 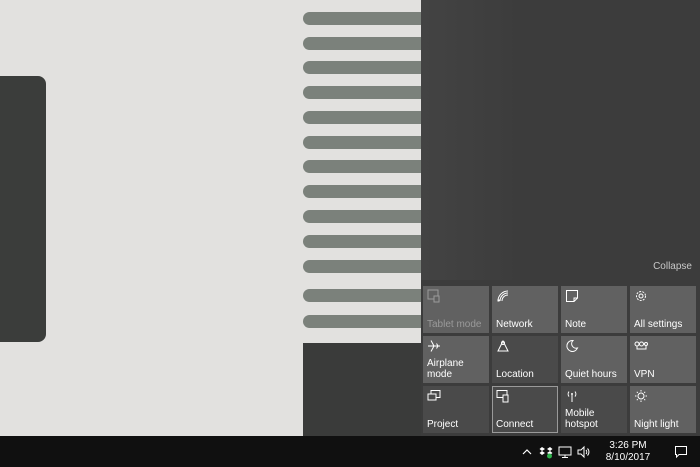 What do you see at coordinates (628, 457) in the screenshot?
I see `clock-date: 8/10/2017` at bounding box center [628, 457].